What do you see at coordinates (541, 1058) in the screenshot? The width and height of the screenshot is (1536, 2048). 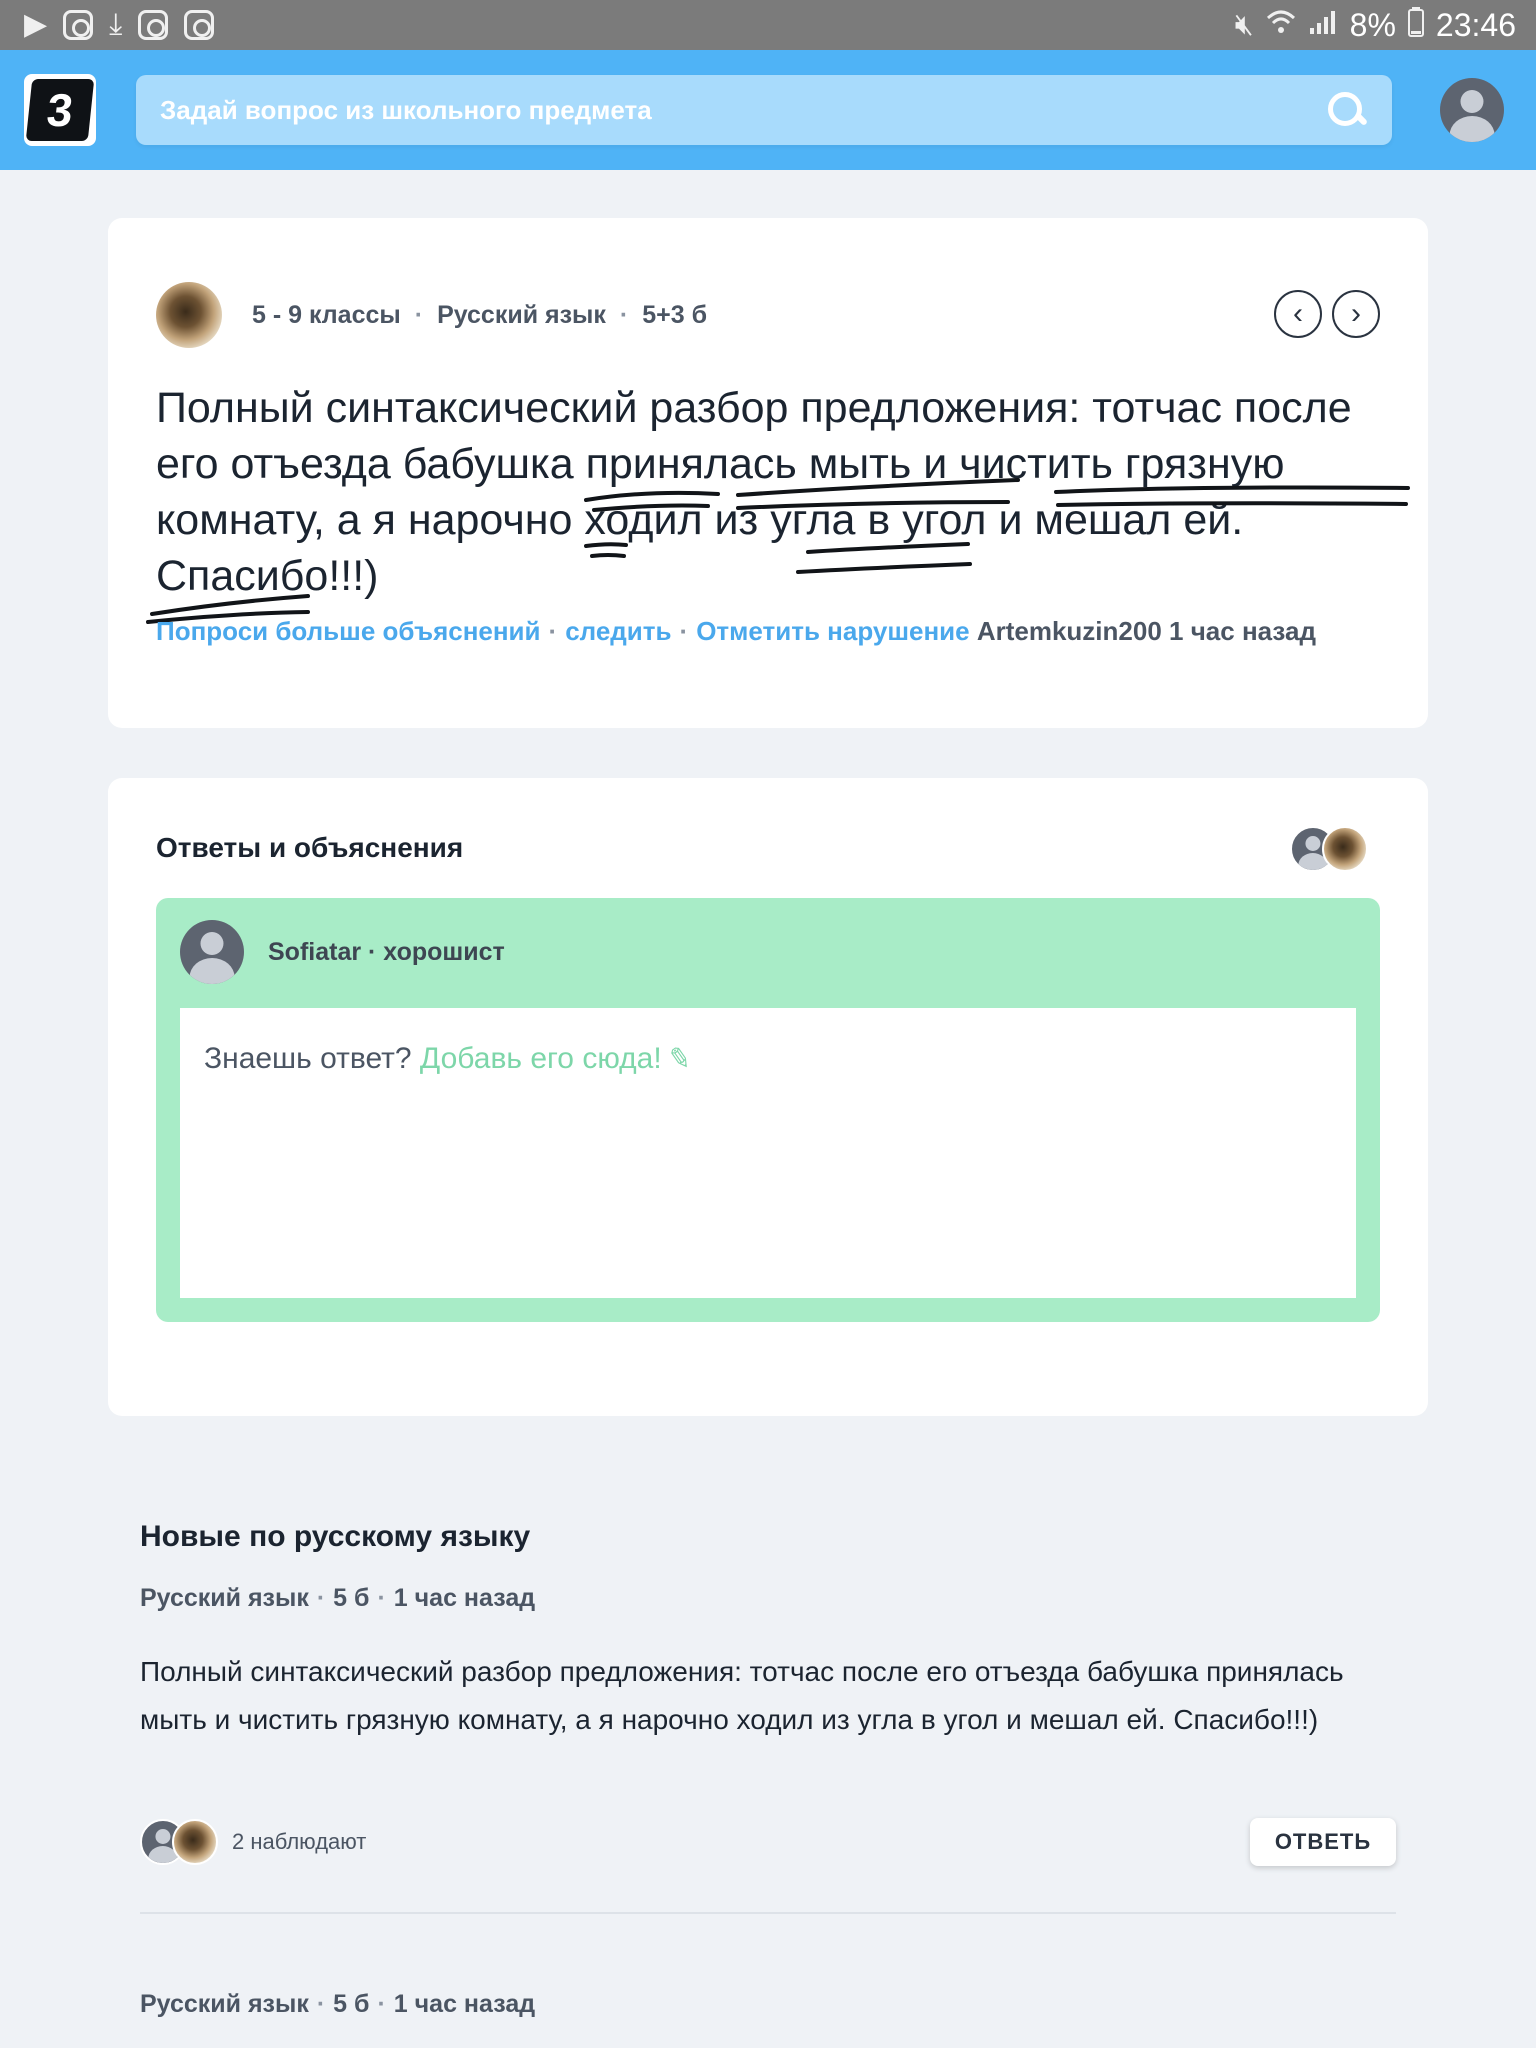 I see `add-answer-link: Добавь его сюда!` at bounding box center [541, 1058].